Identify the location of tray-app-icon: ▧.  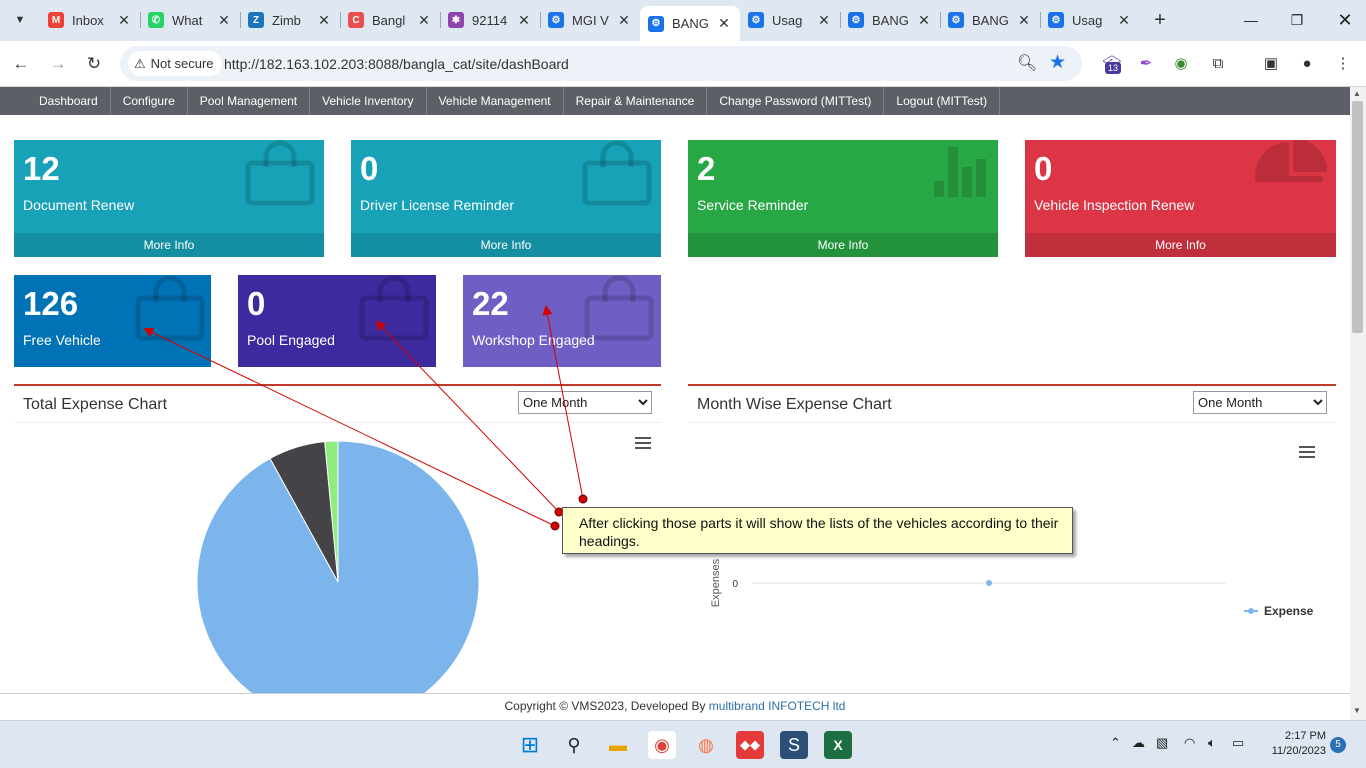
(1162, 743).